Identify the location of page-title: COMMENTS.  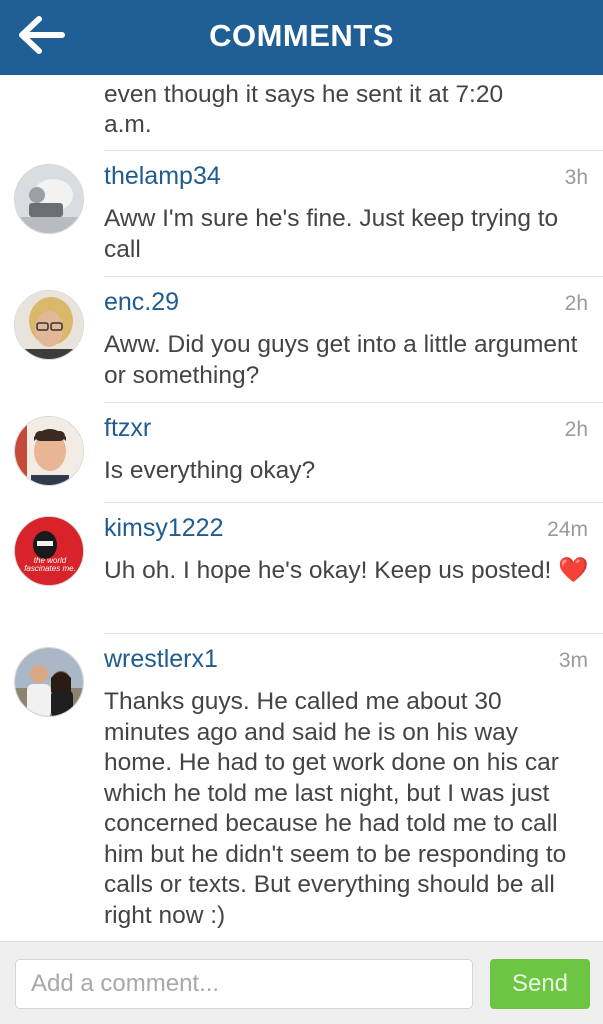
(301, 35).